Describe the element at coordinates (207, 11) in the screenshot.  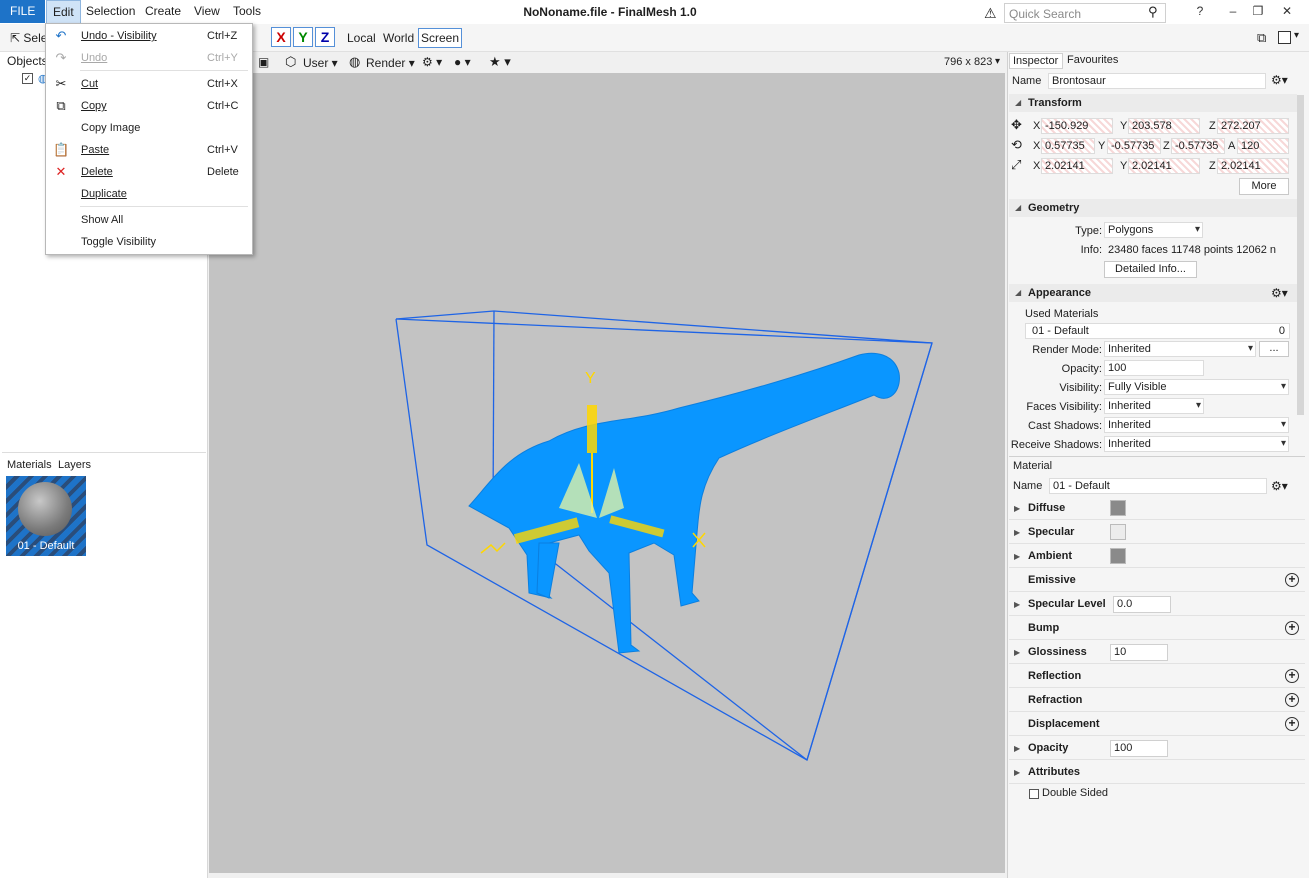
I see `menu-view: View` at that location.